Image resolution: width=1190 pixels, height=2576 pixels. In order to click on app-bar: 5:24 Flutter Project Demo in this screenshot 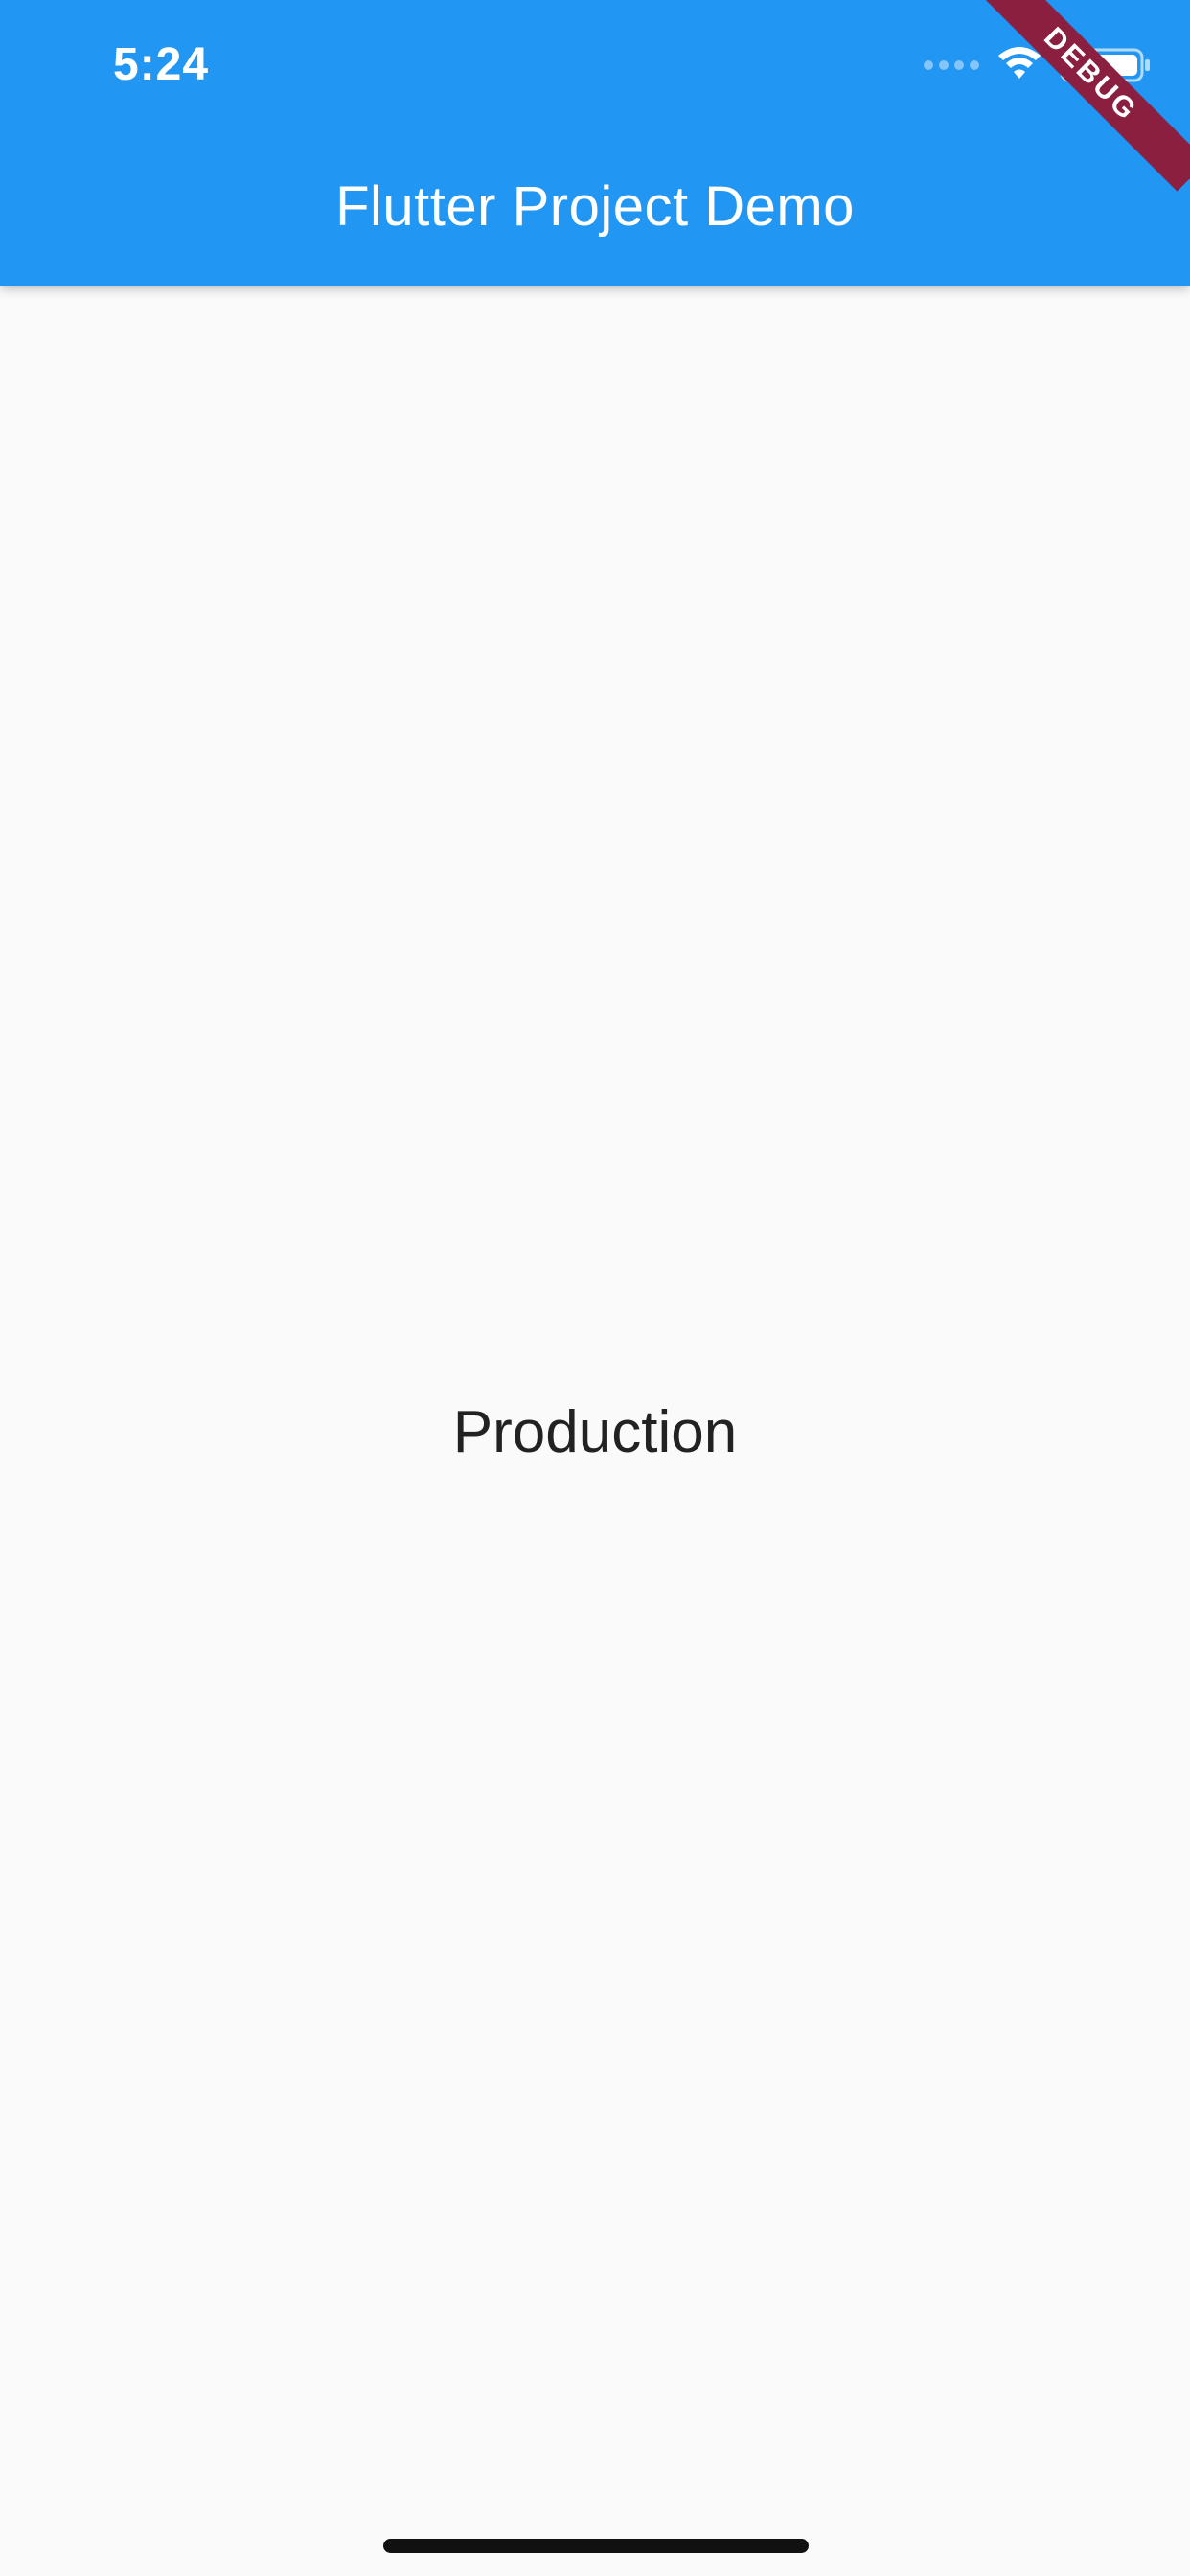, I will do `click(595, 143)`.